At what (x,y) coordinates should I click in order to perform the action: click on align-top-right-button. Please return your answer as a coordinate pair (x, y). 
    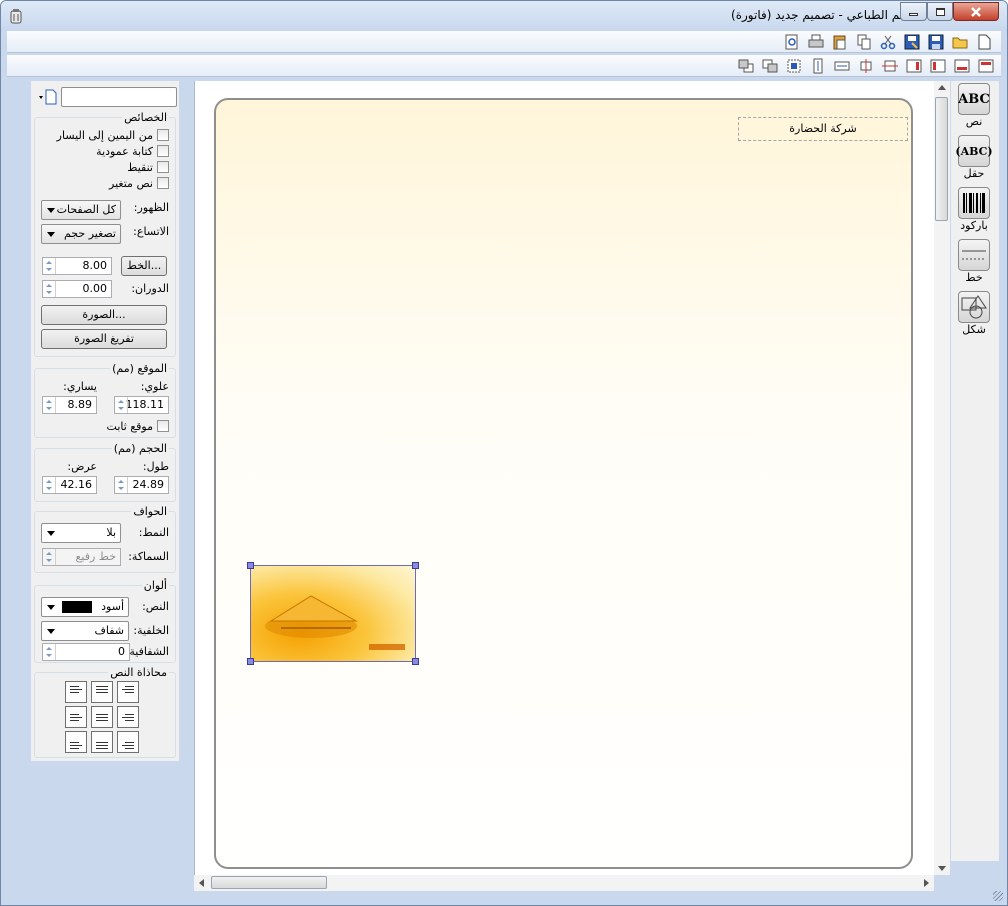
    Looking at the image, I should click on (128, 692).